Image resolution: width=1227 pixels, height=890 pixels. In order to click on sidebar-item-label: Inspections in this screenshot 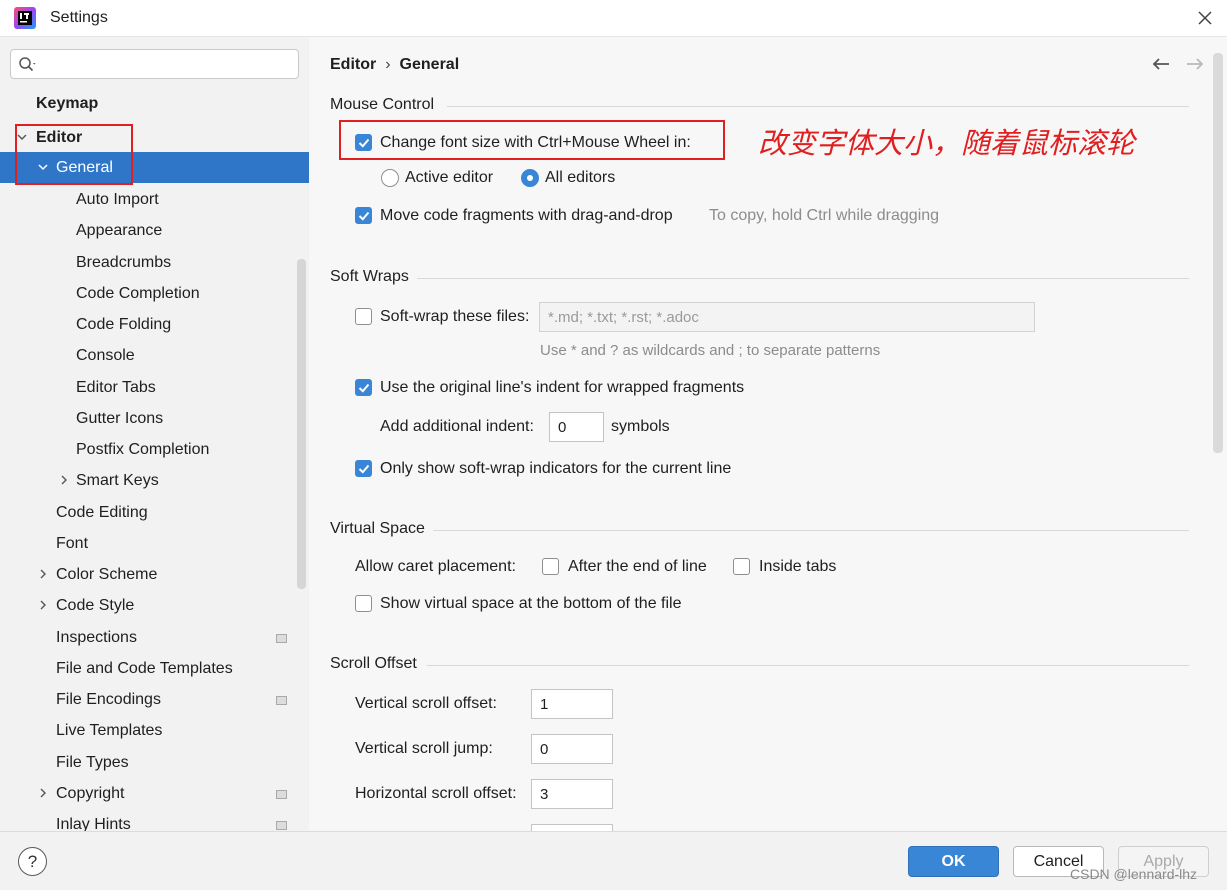, I will do `click(96, 637)`.